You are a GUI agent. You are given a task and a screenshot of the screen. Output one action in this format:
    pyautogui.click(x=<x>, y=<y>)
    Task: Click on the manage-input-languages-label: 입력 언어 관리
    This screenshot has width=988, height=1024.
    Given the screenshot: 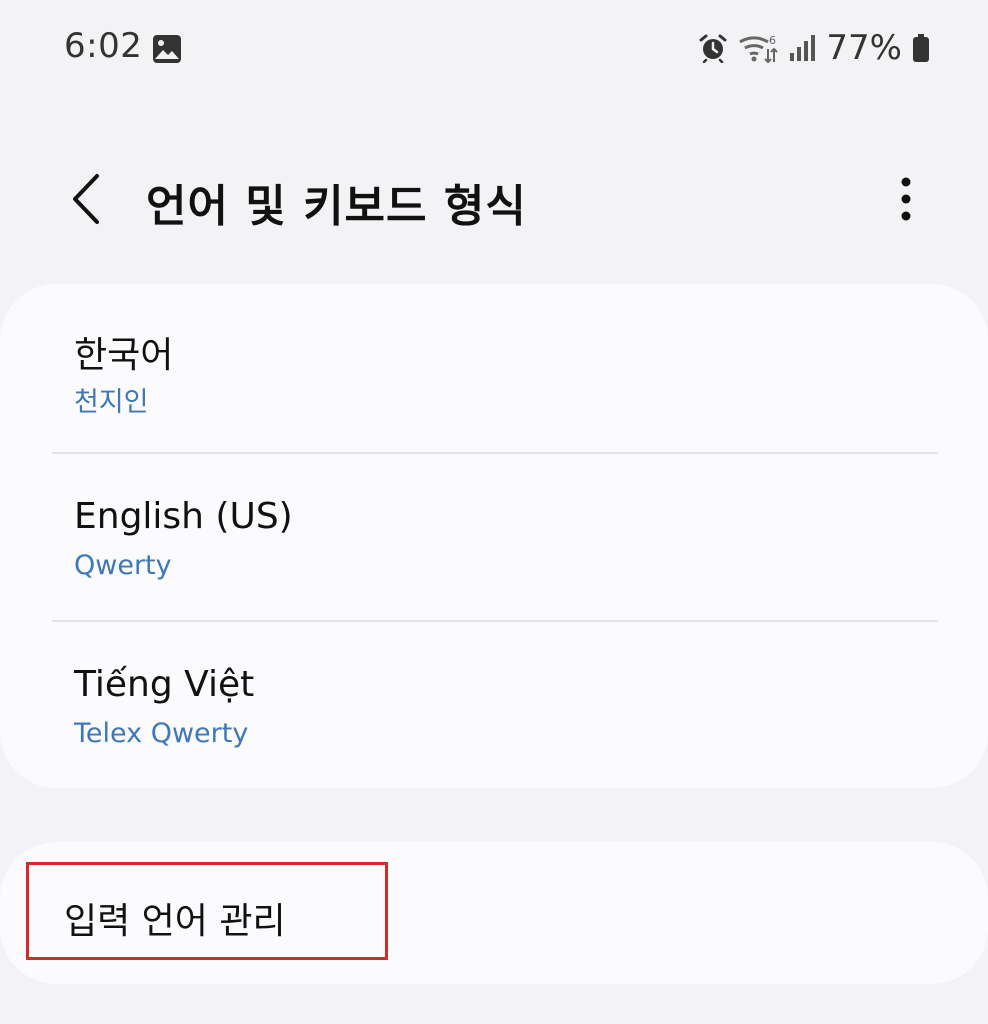 What is the action you would take?
    pyautogui.click(x=175, y=921)
    